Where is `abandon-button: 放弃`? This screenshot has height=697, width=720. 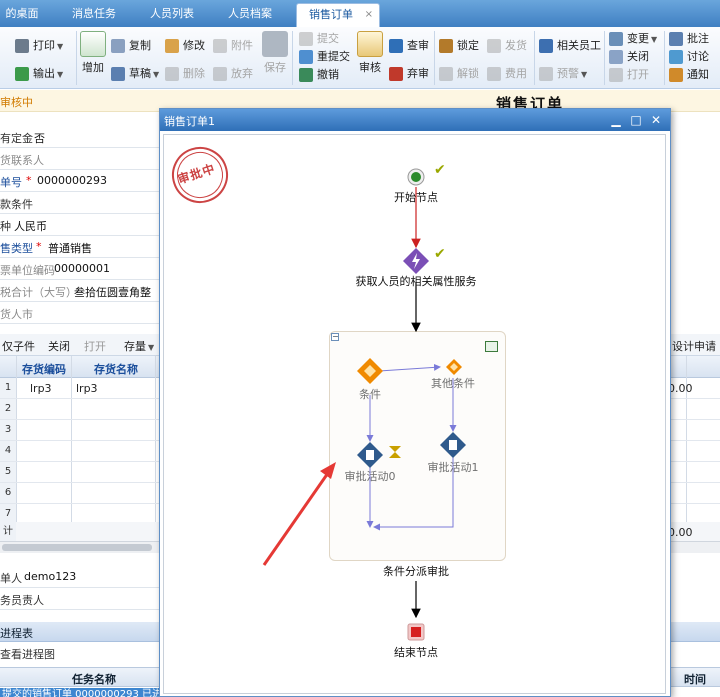 abandon-button: 放弃 is located at coordinates (232, 74).